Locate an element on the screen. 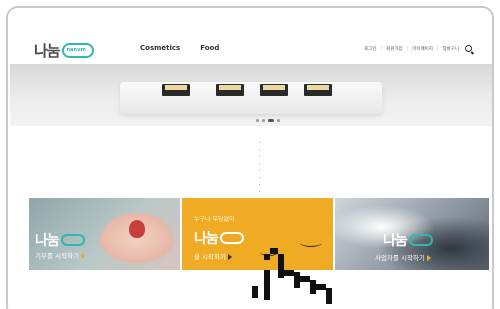  card-subtitle-text: 을 시작하기 is located at coordinates (210, 257).